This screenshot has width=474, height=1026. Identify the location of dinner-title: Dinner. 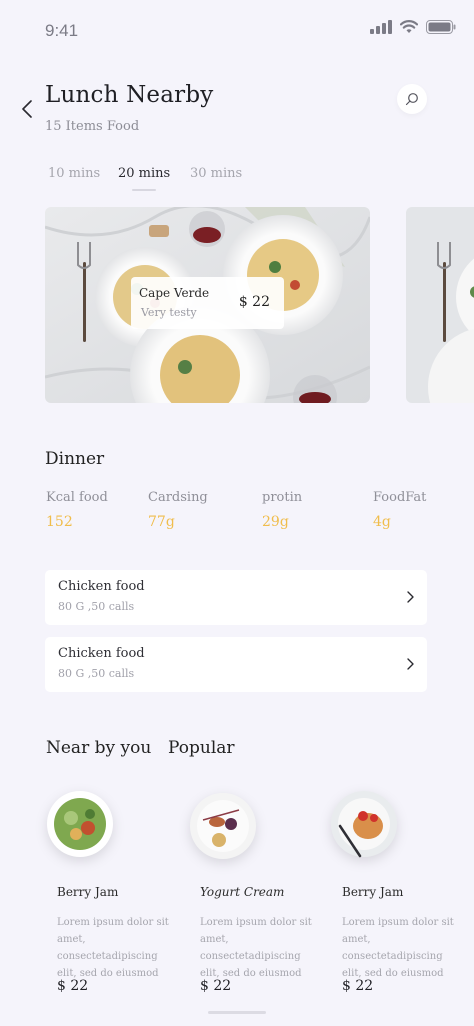
(75, 459).